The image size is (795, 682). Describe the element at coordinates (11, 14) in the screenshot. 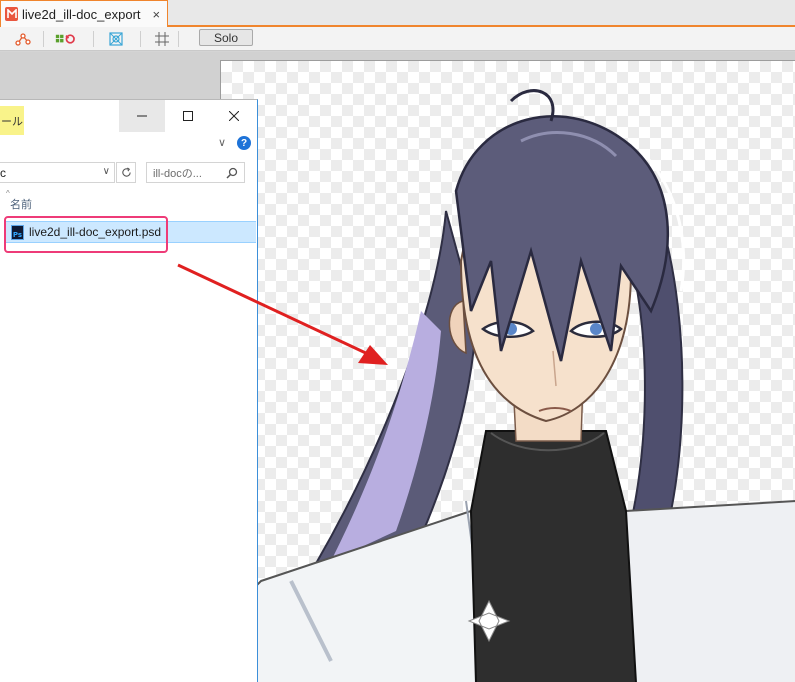

I see `app-logo-icon` at that location.